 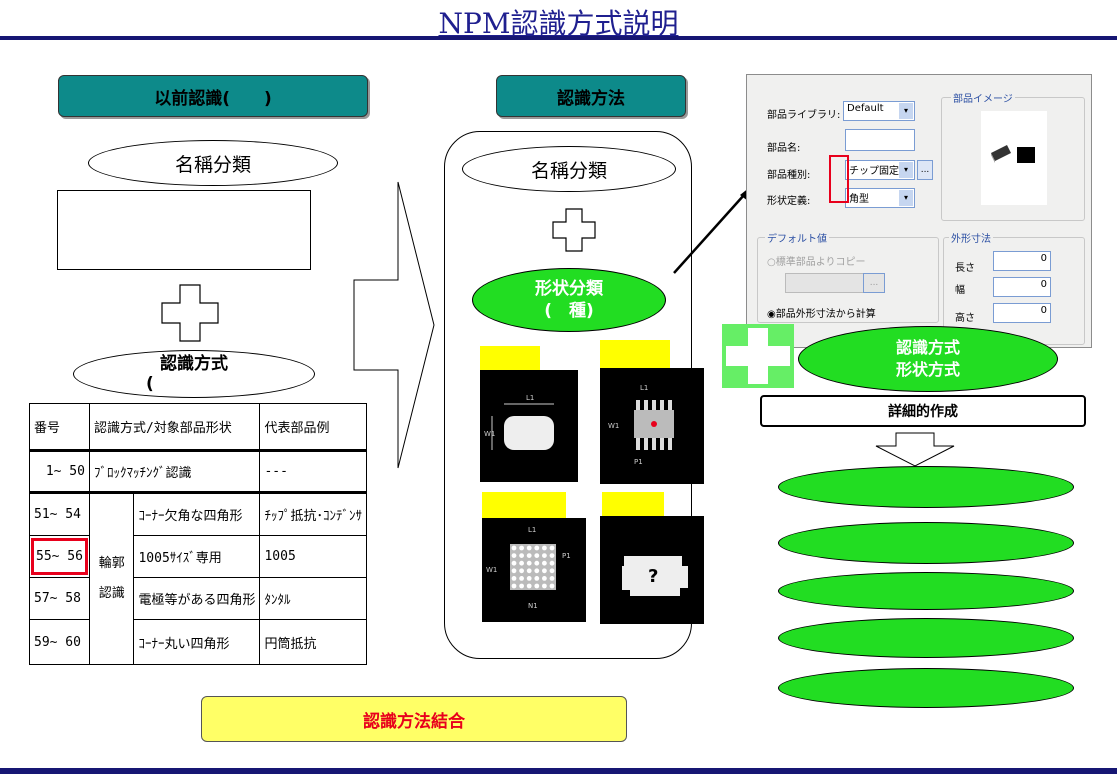 I want to click on row-example: 円筒抵抗, so click(x=313, y=642).